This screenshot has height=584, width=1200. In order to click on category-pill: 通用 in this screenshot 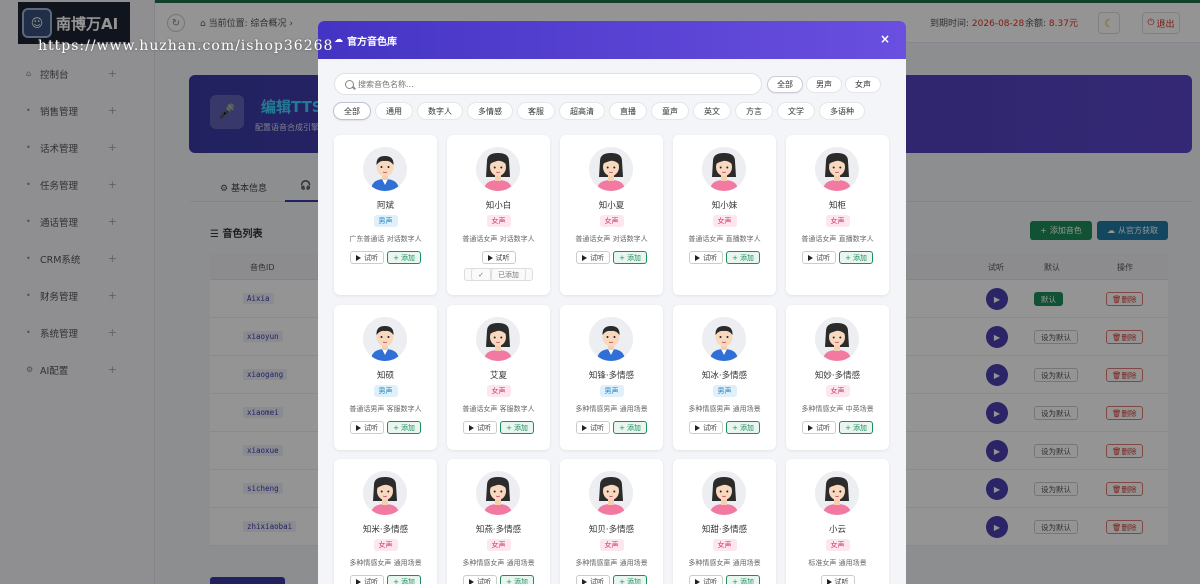, I will do `click(394, 111)`.